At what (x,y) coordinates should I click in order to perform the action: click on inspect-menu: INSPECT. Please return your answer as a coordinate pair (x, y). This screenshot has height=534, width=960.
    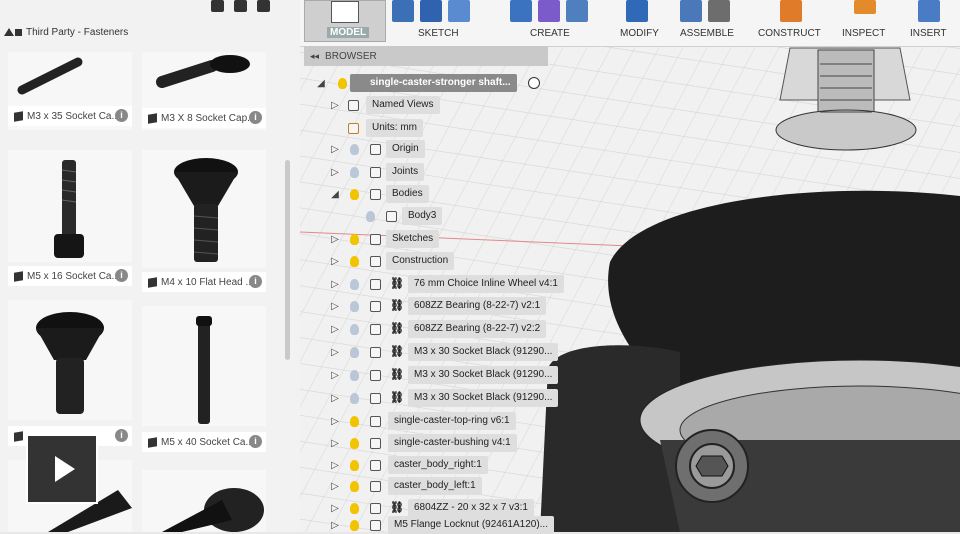
    Looking at the image, I should click on (863, 33).